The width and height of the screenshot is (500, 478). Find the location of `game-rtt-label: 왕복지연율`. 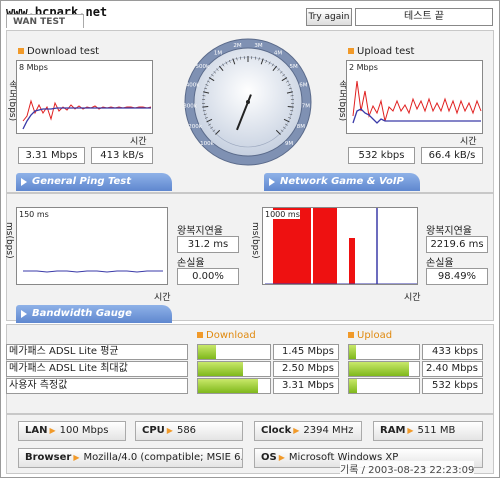

game-rtt-label: 왕복지연율 is located at coordinates (449, 231).